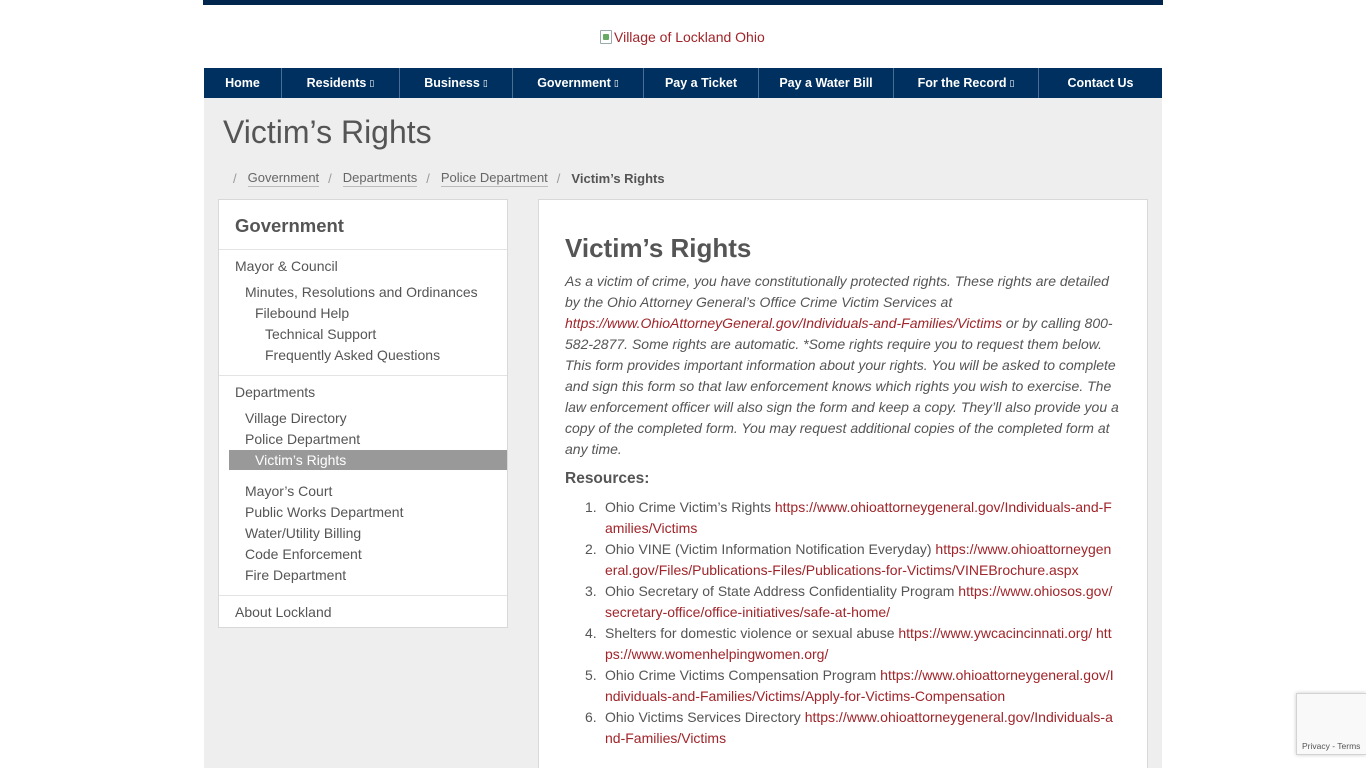  I want to click on sidebar-heading: Government, so click(289, 225).